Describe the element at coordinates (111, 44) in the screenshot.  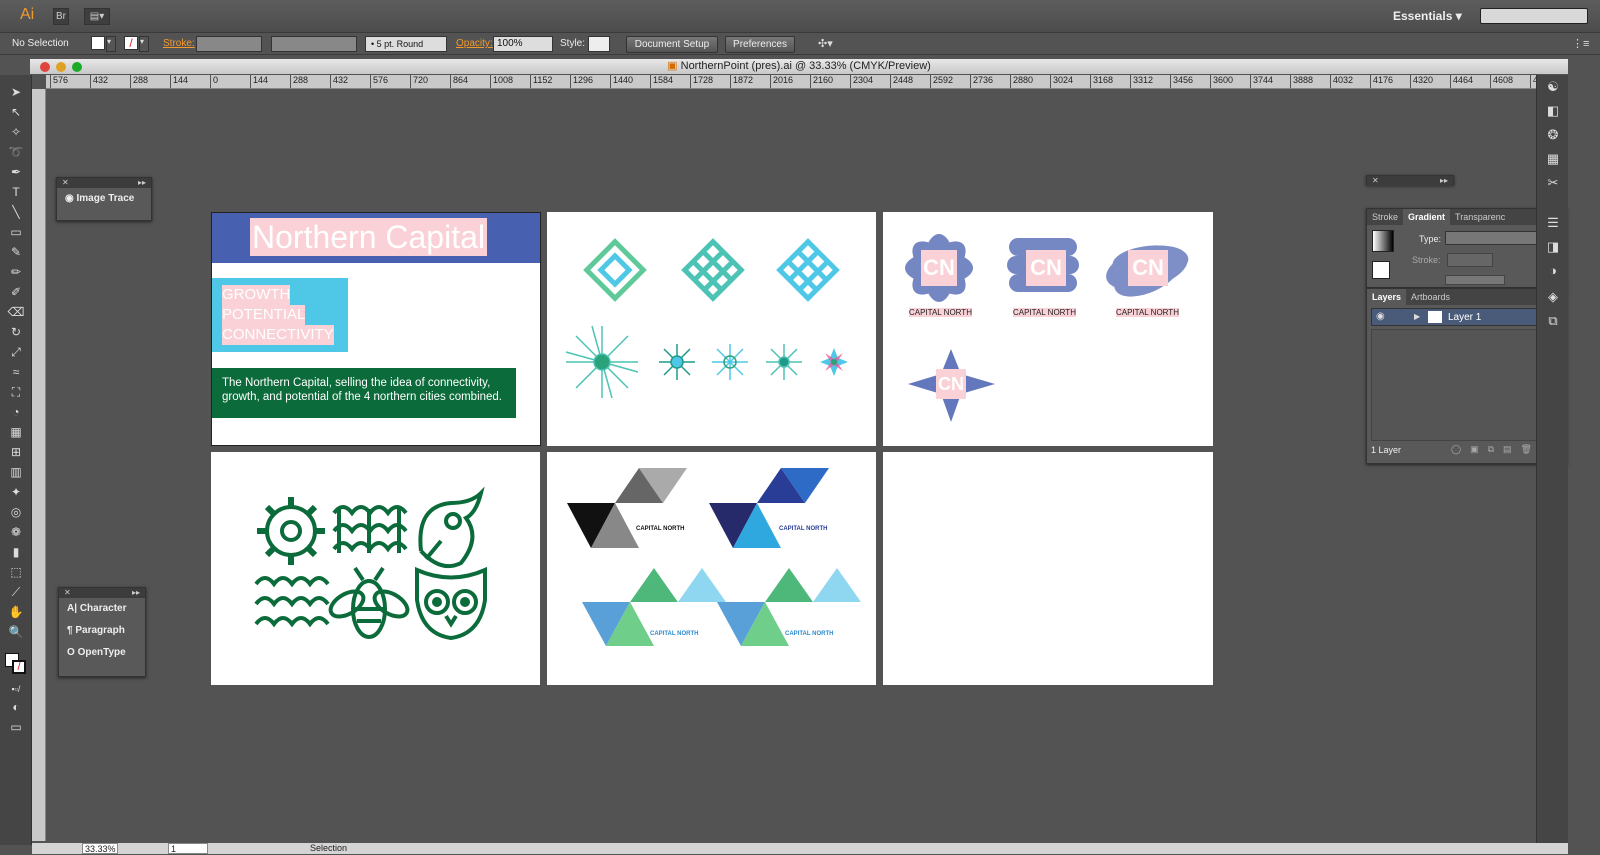
I see `fill-dropdown: ▾` at that location.